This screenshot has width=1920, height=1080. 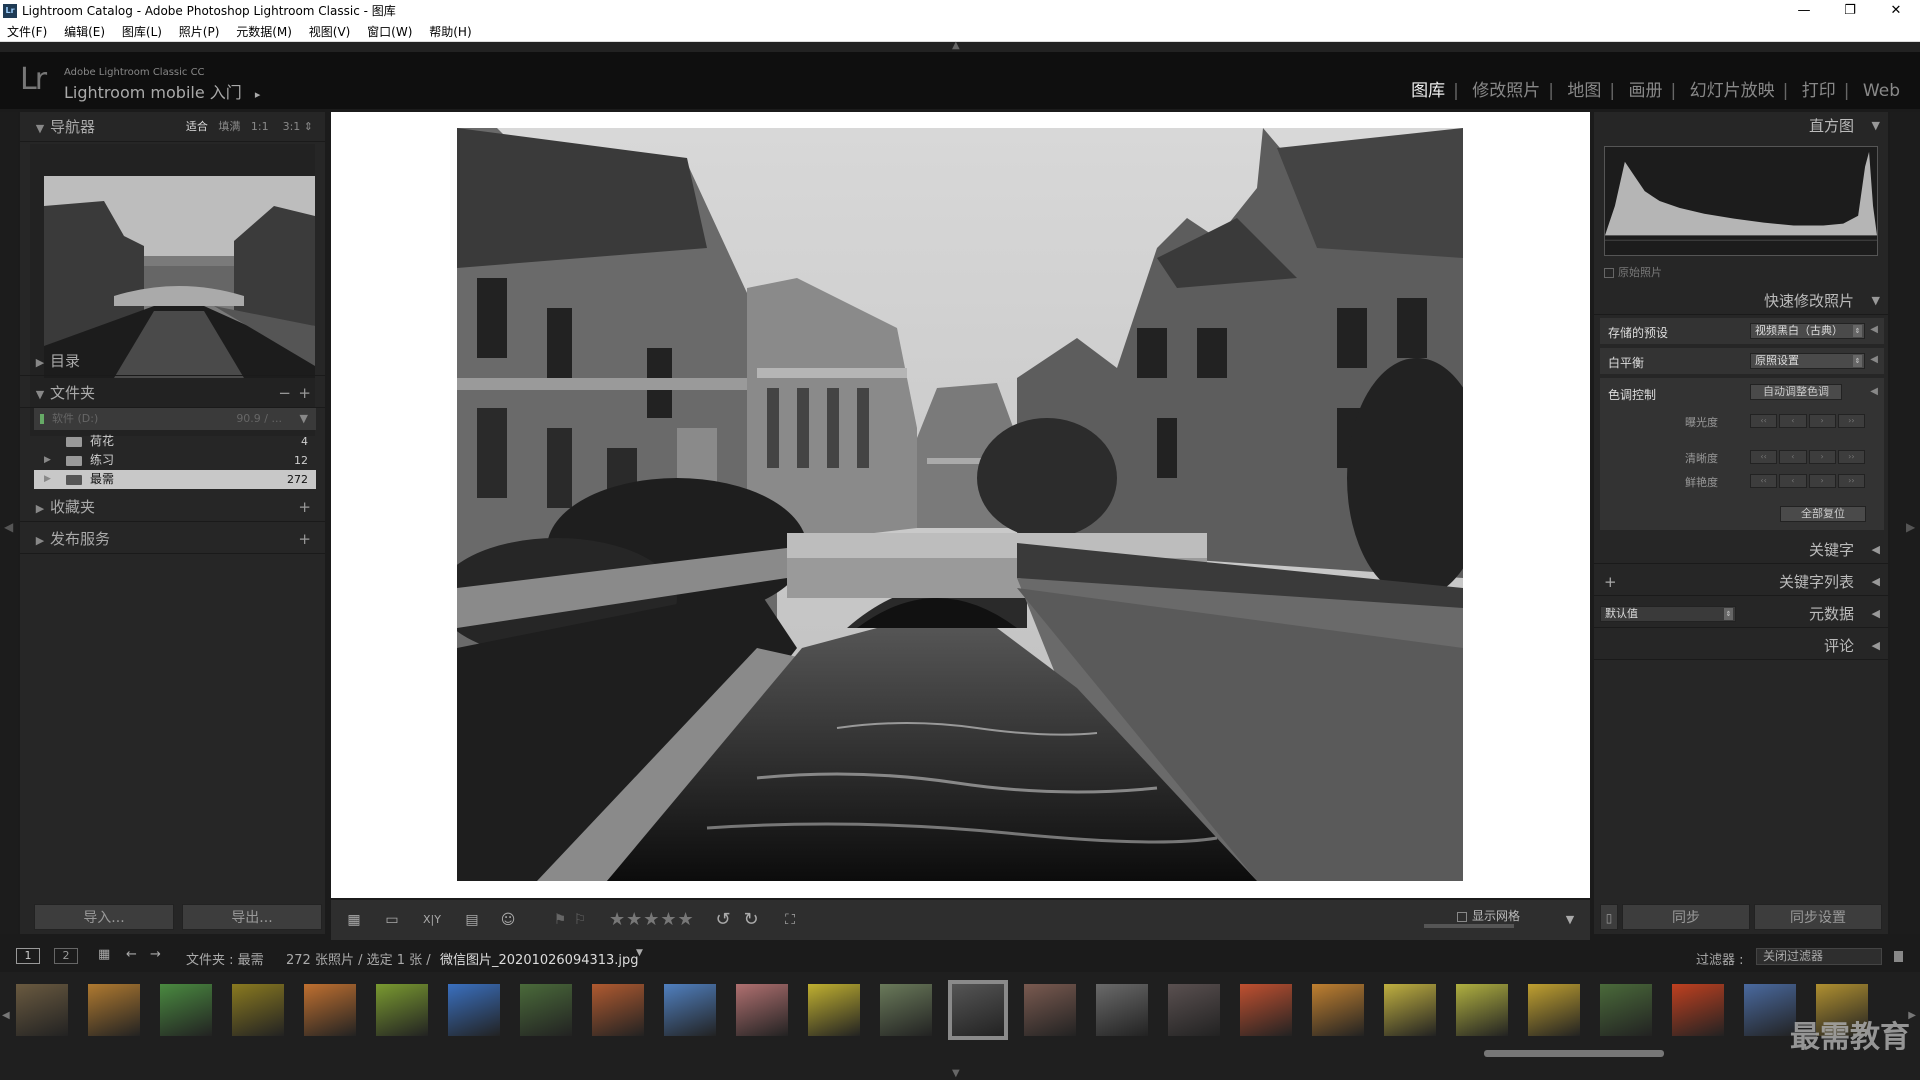 What do you see at coordinates (162, 91) in the screenshot?
I see `mobile-getting-started: Lightroom mobile 入门 ▸` at bounding box center [162, 91].